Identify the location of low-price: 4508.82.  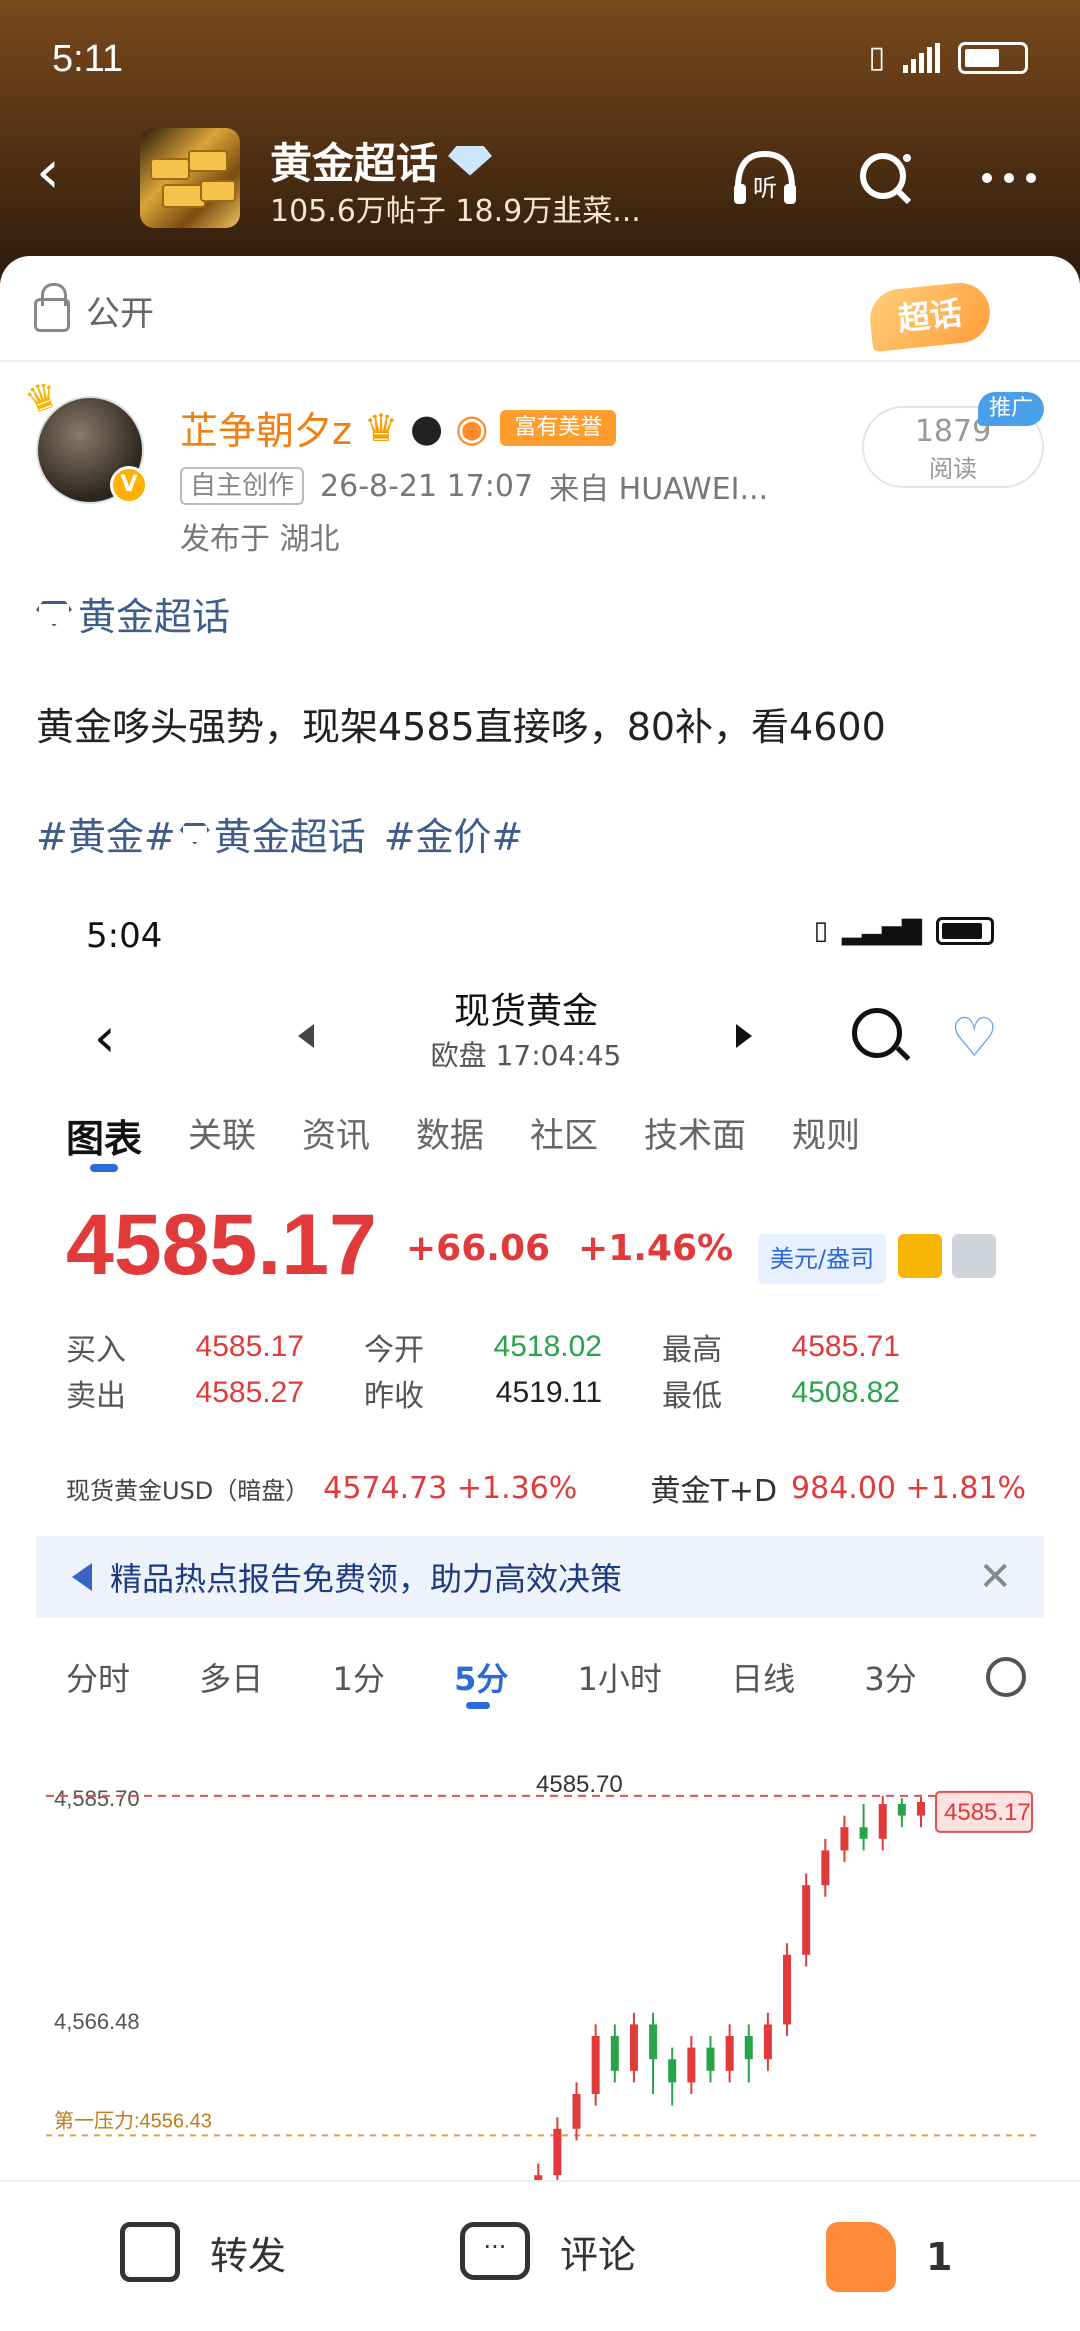
(845, 1392).